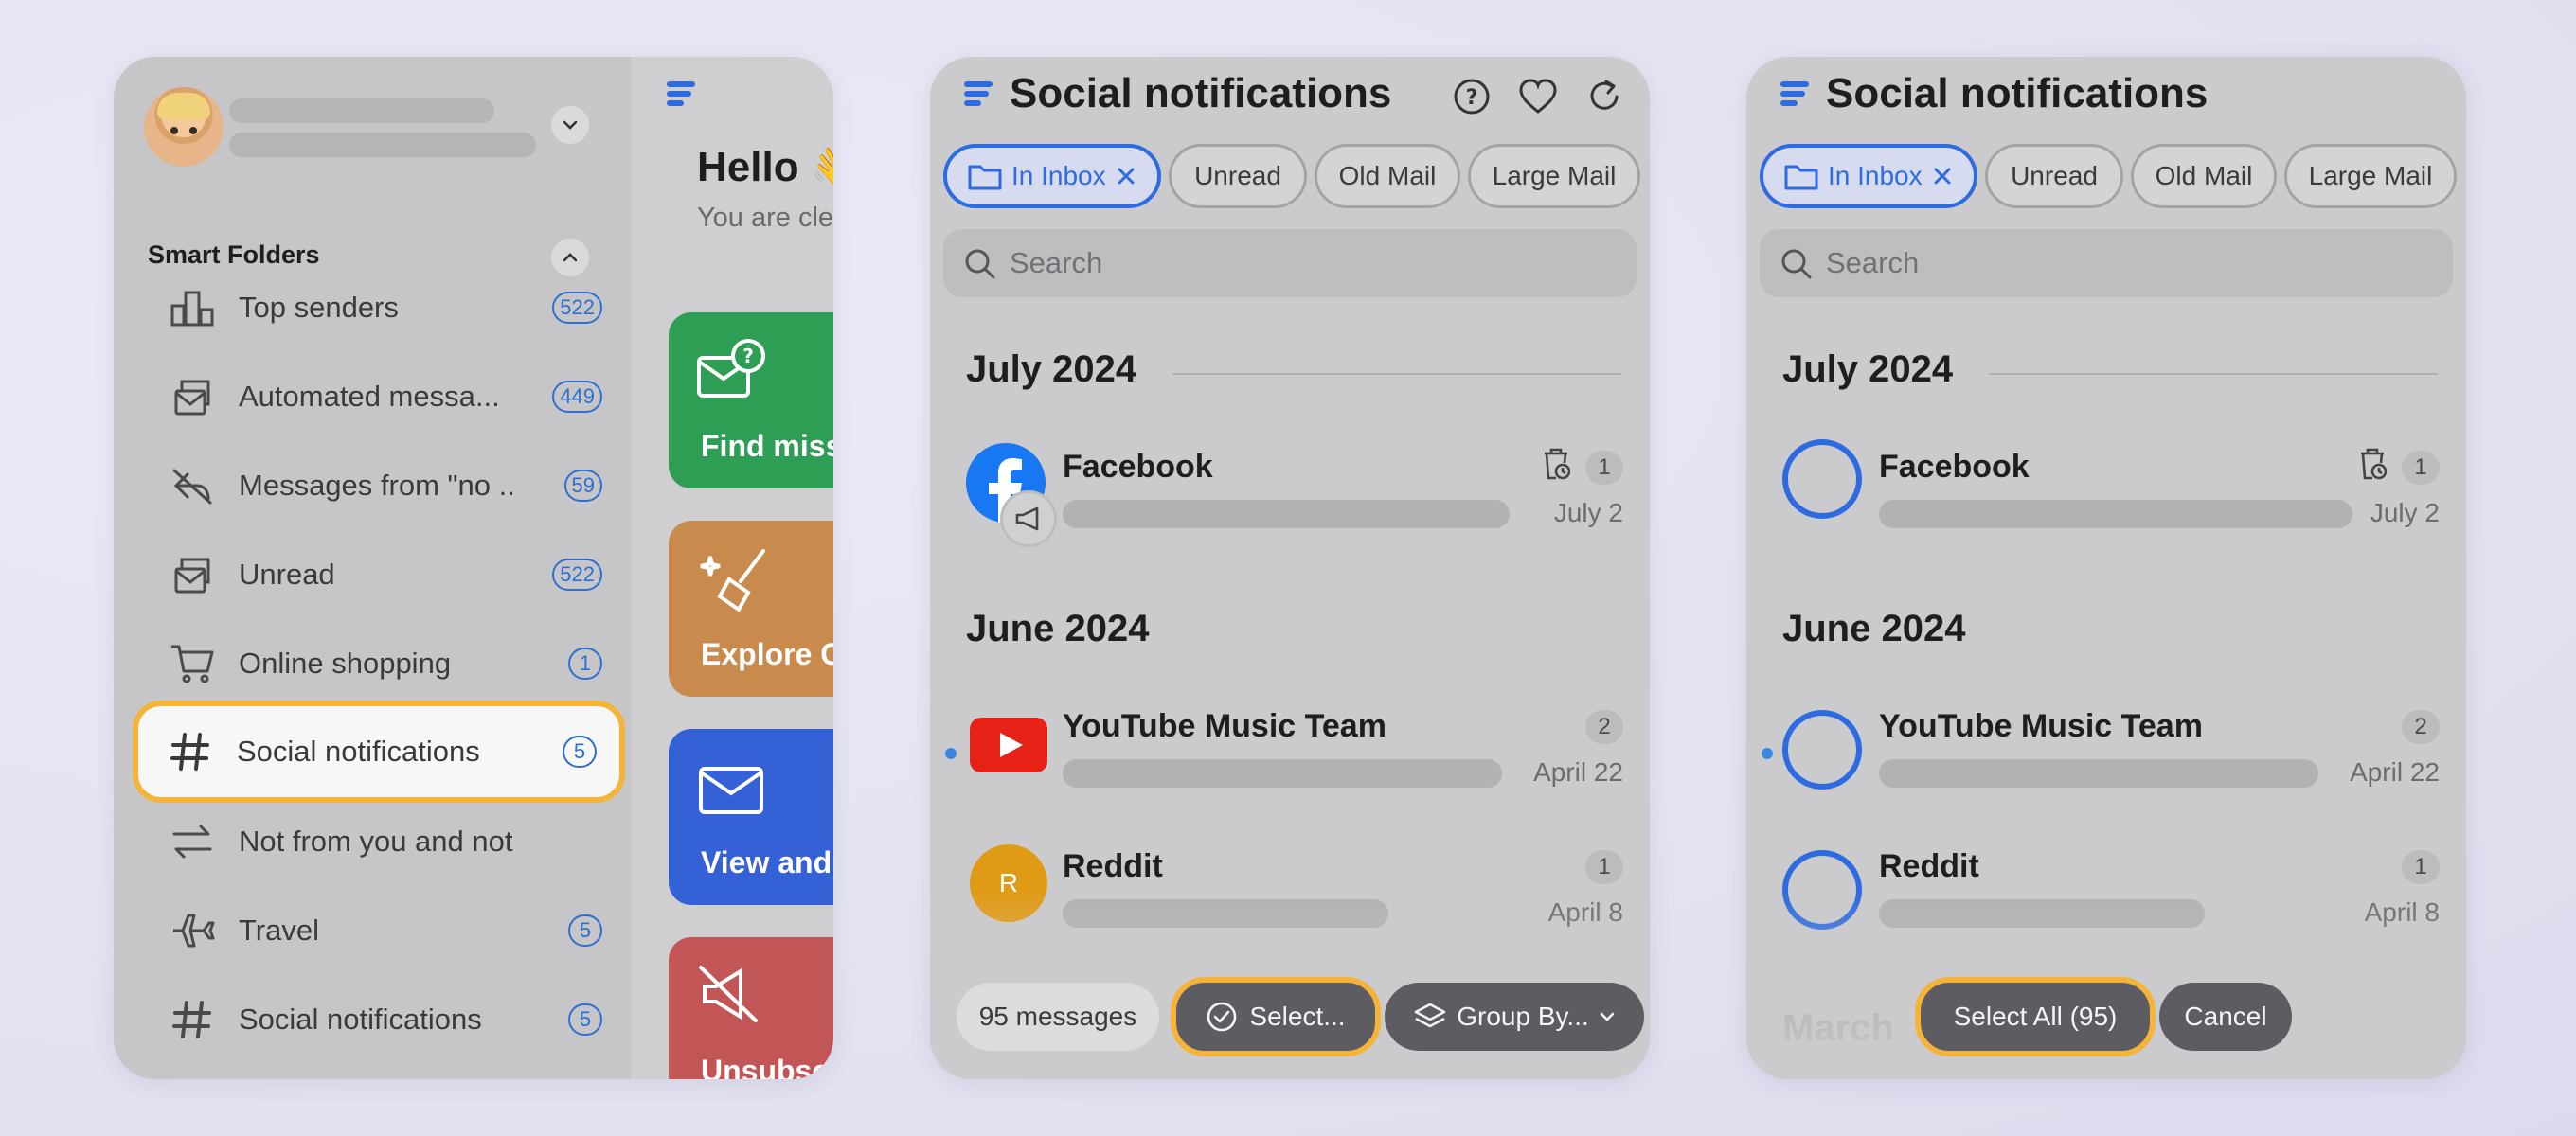 The image size is (2576, 1136). What do you see at coordinates (2041, 726) in the screenshot?
I see `sender-name: YouTube Music Team` at bounding box center [2041, 726].